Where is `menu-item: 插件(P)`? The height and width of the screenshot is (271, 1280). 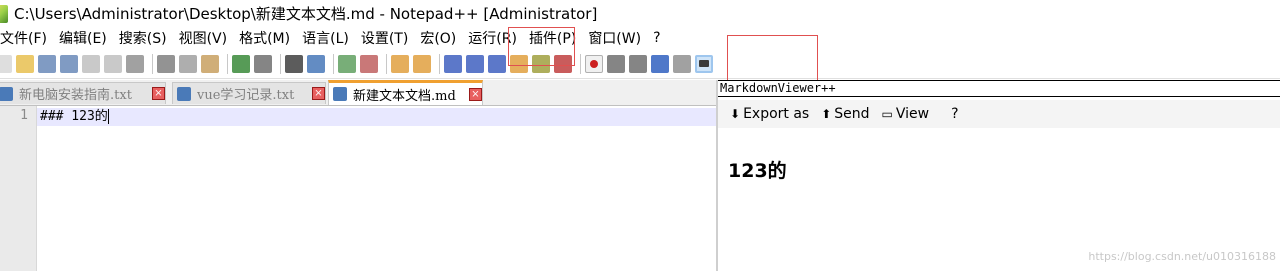 menu-item: 插件(P) is located at coordinates (552, 38).